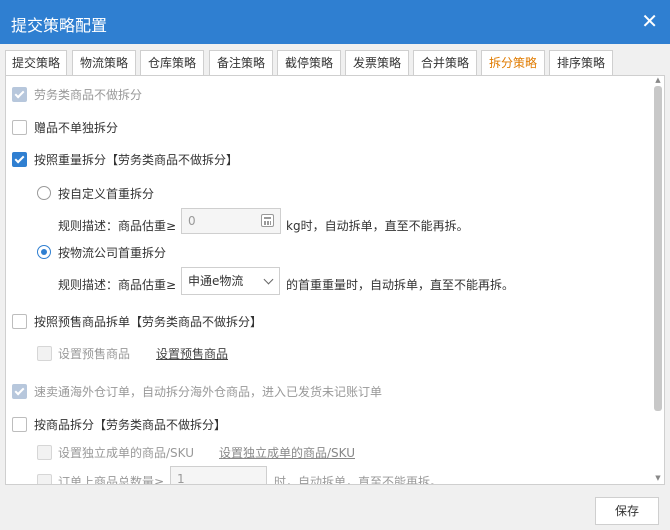  I want to click on weight-split-label: 按照重量拆分【劳务类商品不做拆分】, so click(136, 159).